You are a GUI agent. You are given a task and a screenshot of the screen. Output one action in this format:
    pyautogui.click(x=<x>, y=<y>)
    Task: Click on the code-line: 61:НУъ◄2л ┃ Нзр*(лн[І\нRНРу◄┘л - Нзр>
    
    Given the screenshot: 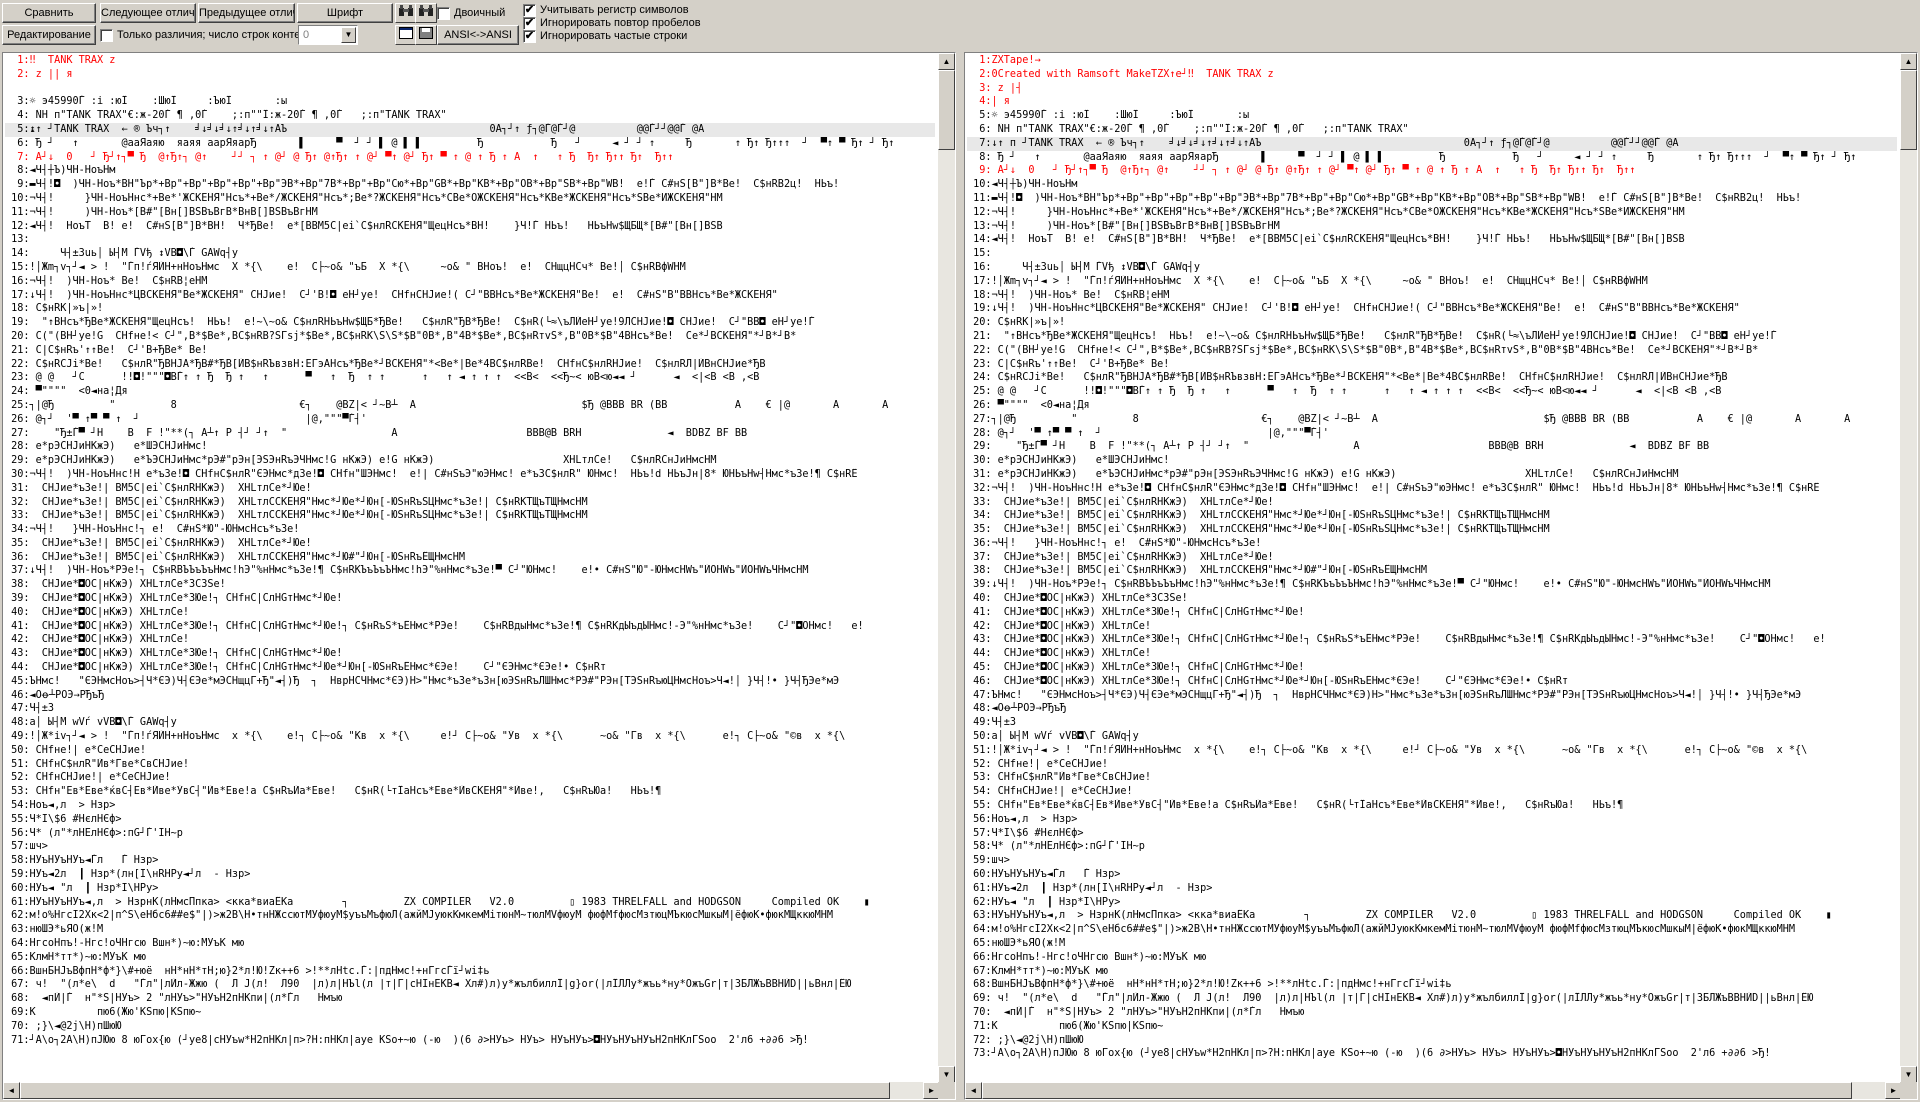 What is the action you would take?
    pyautogui.click(x=1432, y=889)
    